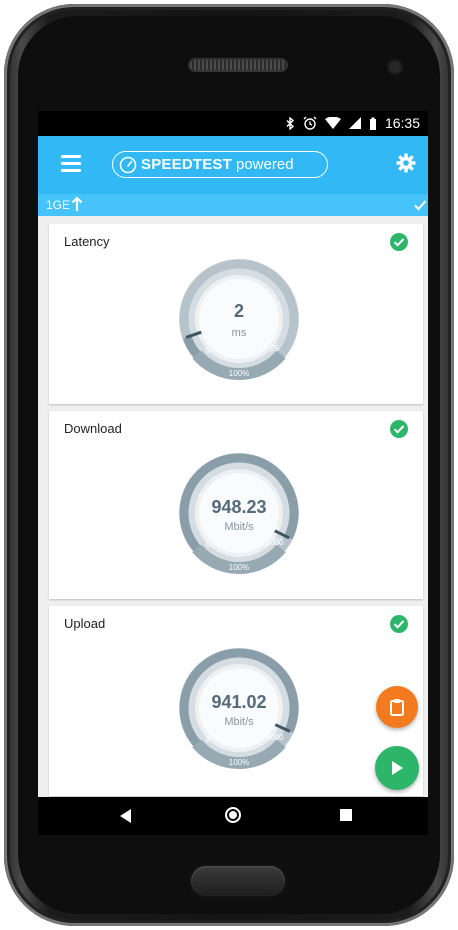  I want to click on copy-results-button, so click(397, 707).